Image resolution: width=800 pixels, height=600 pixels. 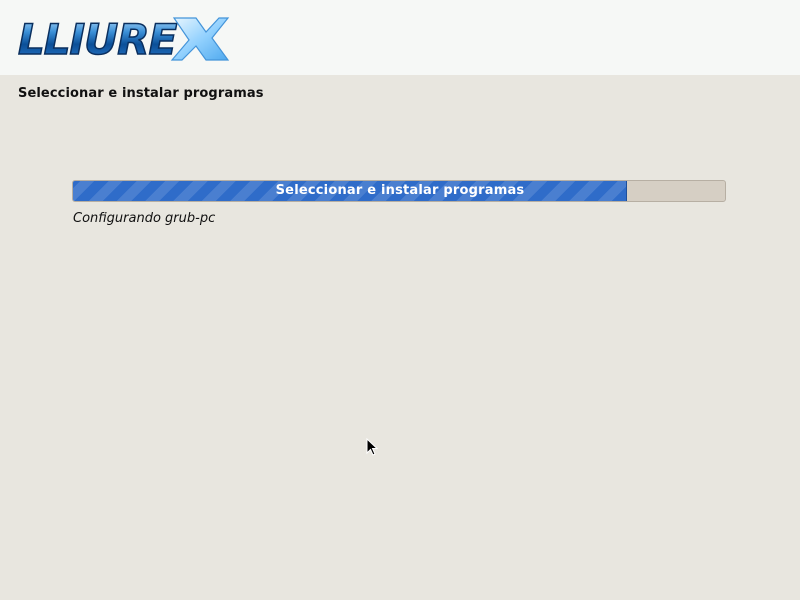 I want to click on progress-bar: Seleccionar e instalar programas, so click(x=399, y=191).